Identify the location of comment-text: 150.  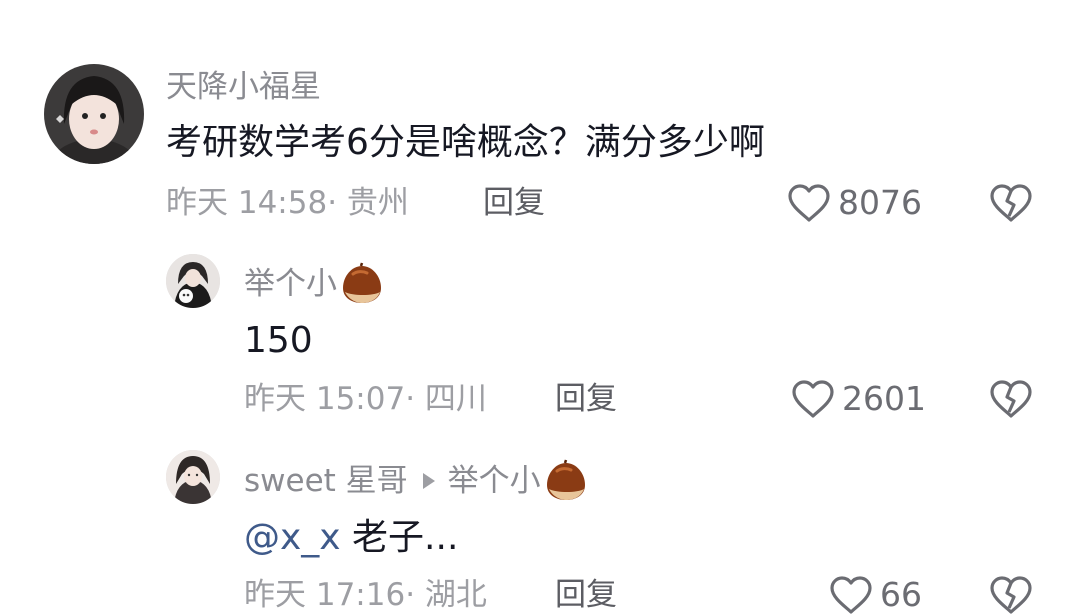
(278, 340).